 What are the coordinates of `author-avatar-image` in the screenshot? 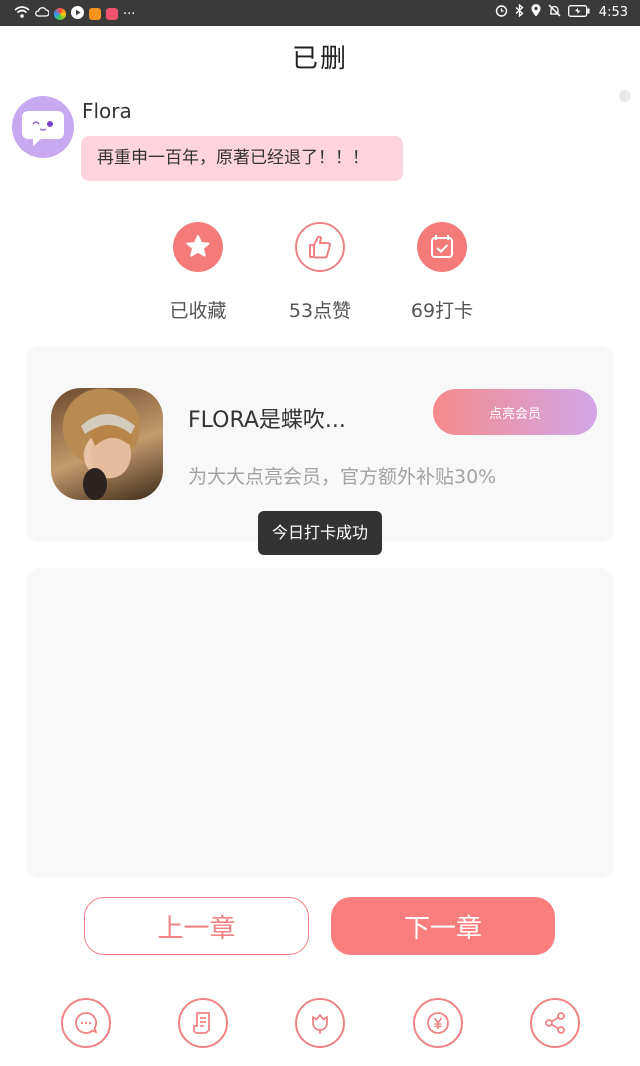 It's located at (107, 444).